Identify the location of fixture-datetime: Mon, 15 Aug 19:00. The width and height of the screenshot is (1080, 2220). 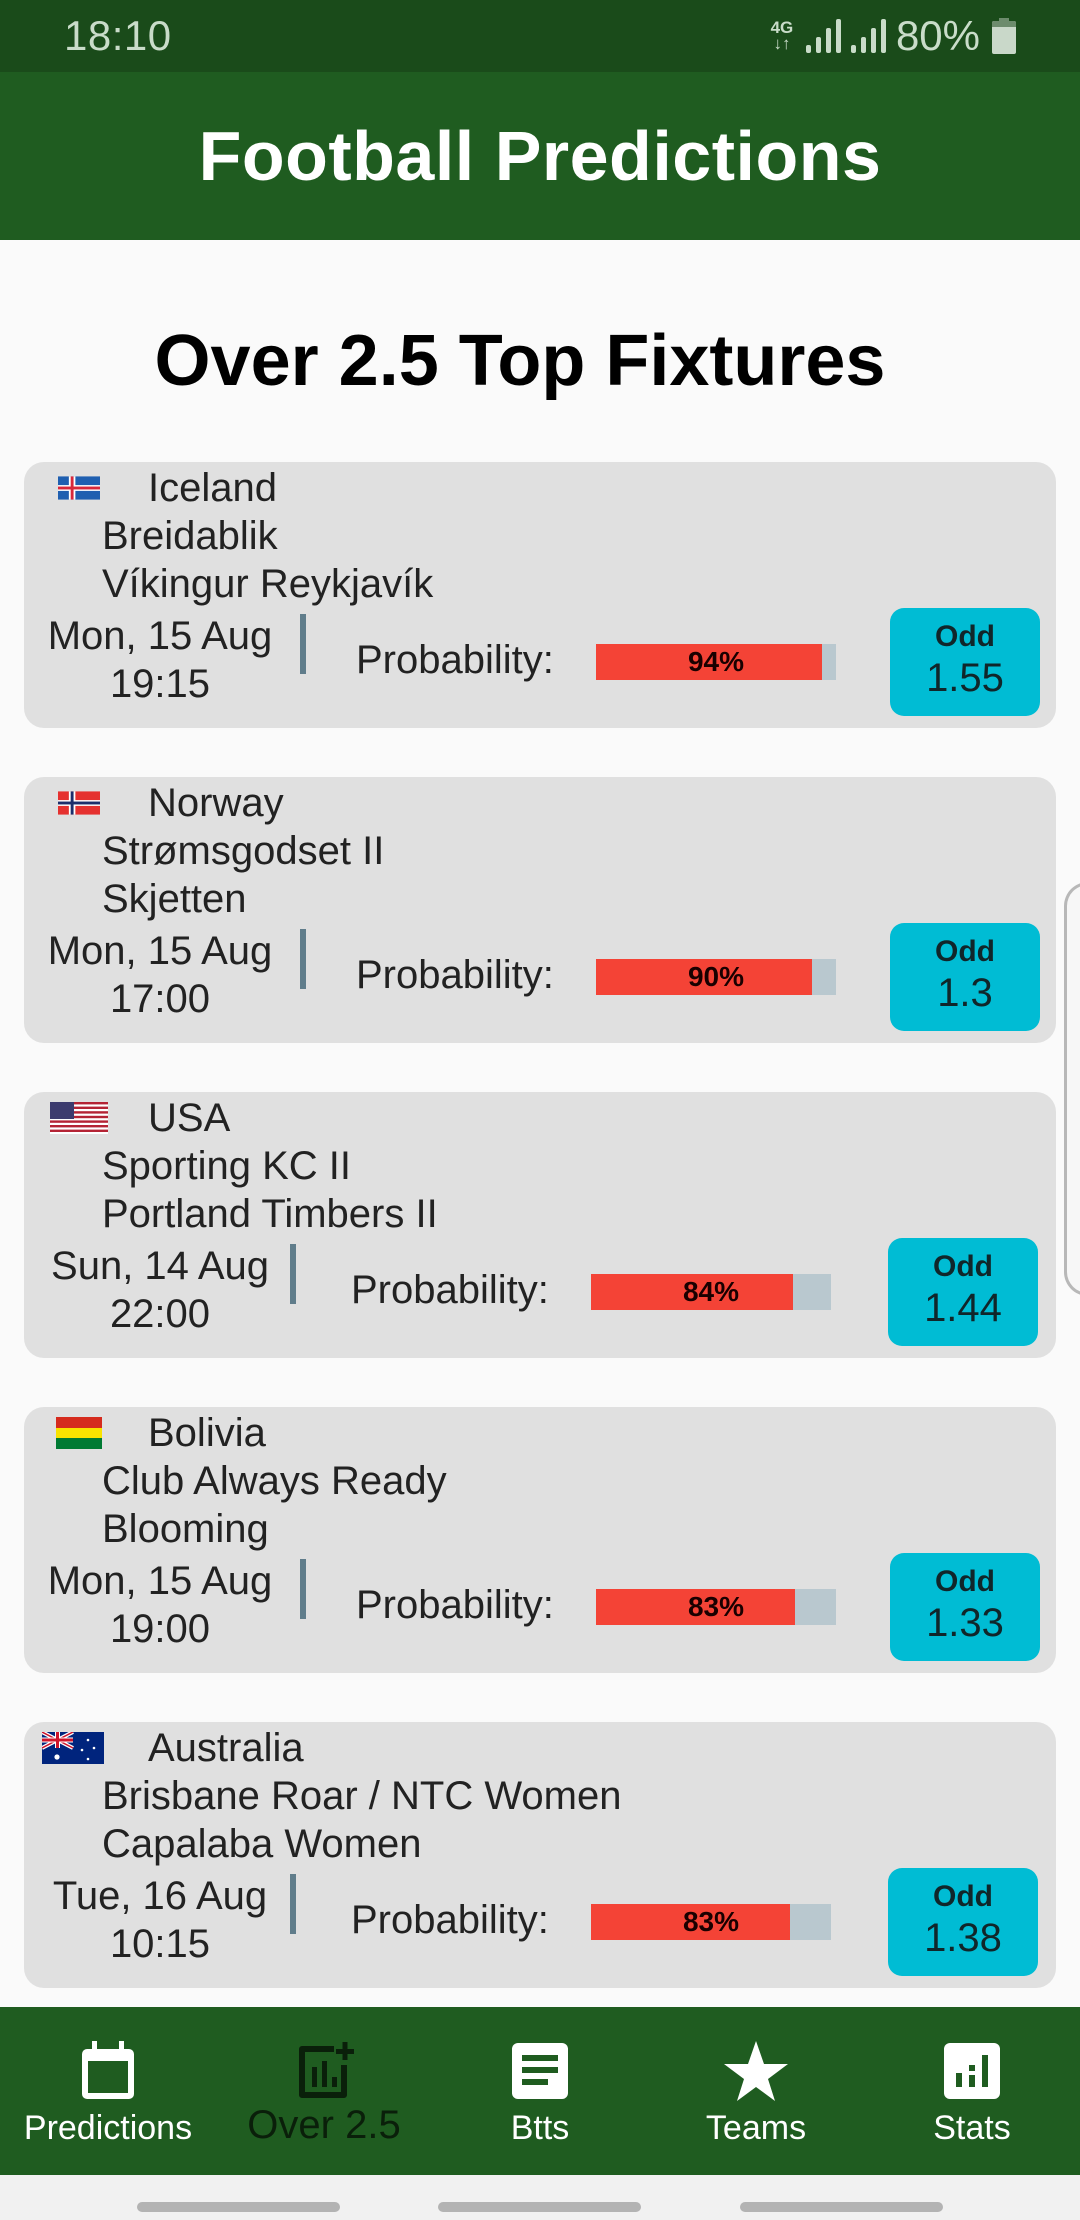
(160, 1605).